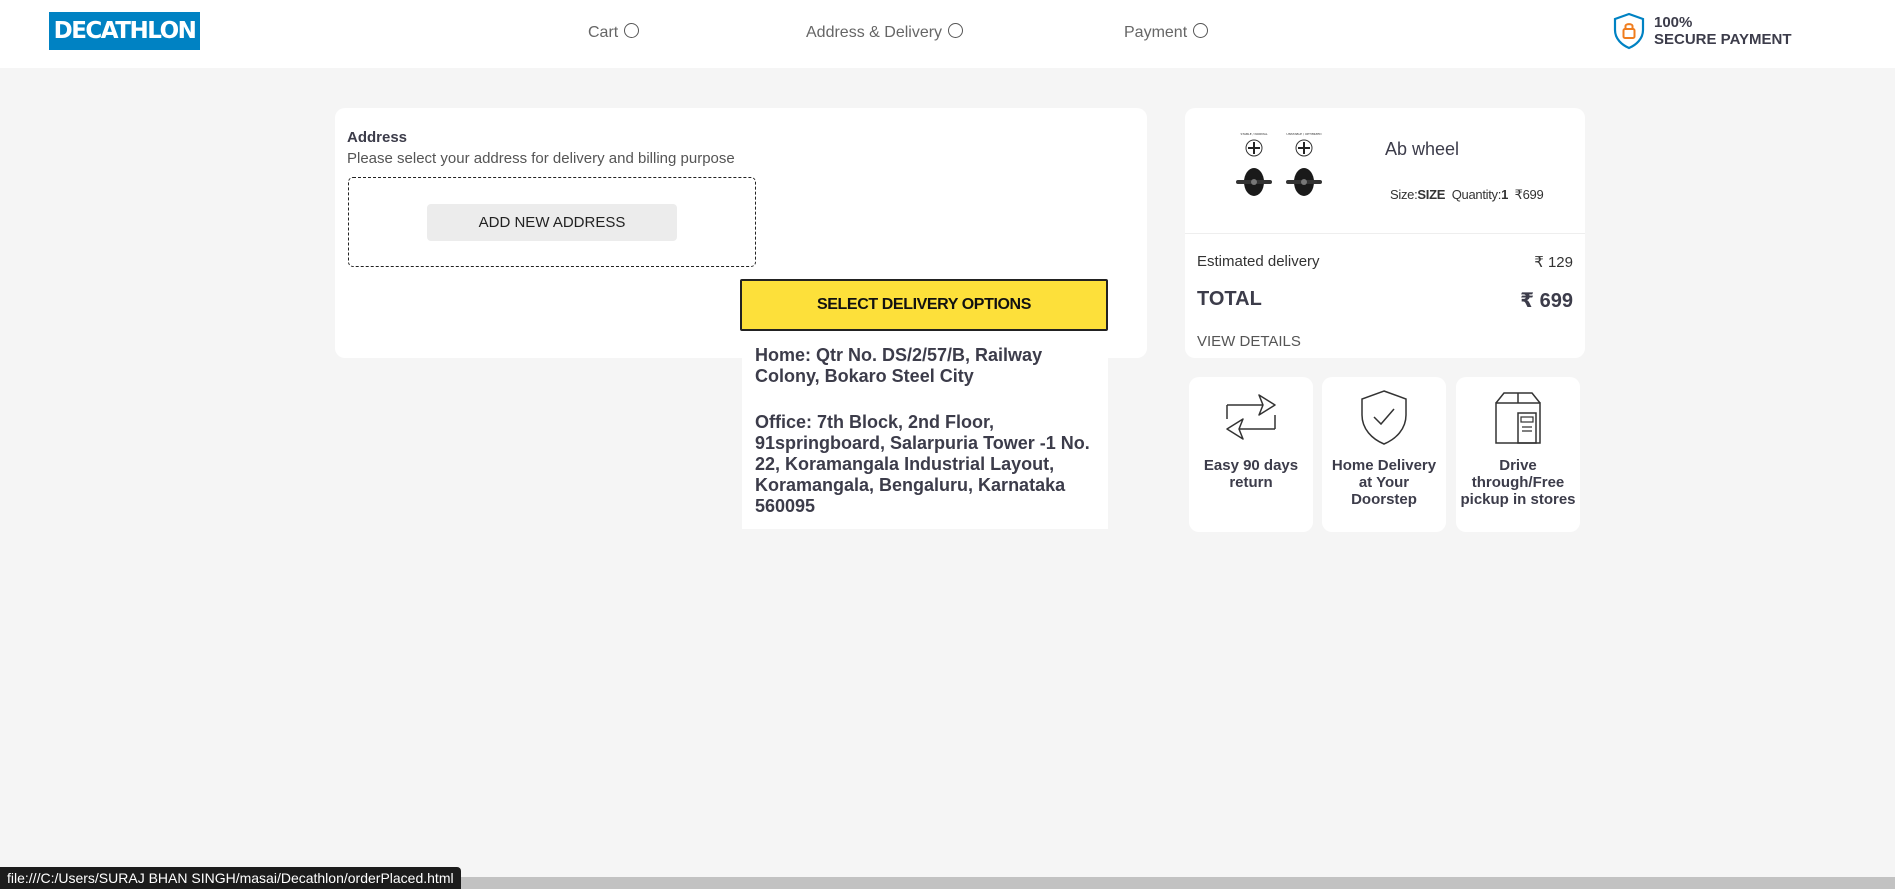 This screenshot has height=889, width=1895. Describe the element at coordinates (124, 31) in the screenshot. I see `decathlon-logo: DECATHLON` at that location.